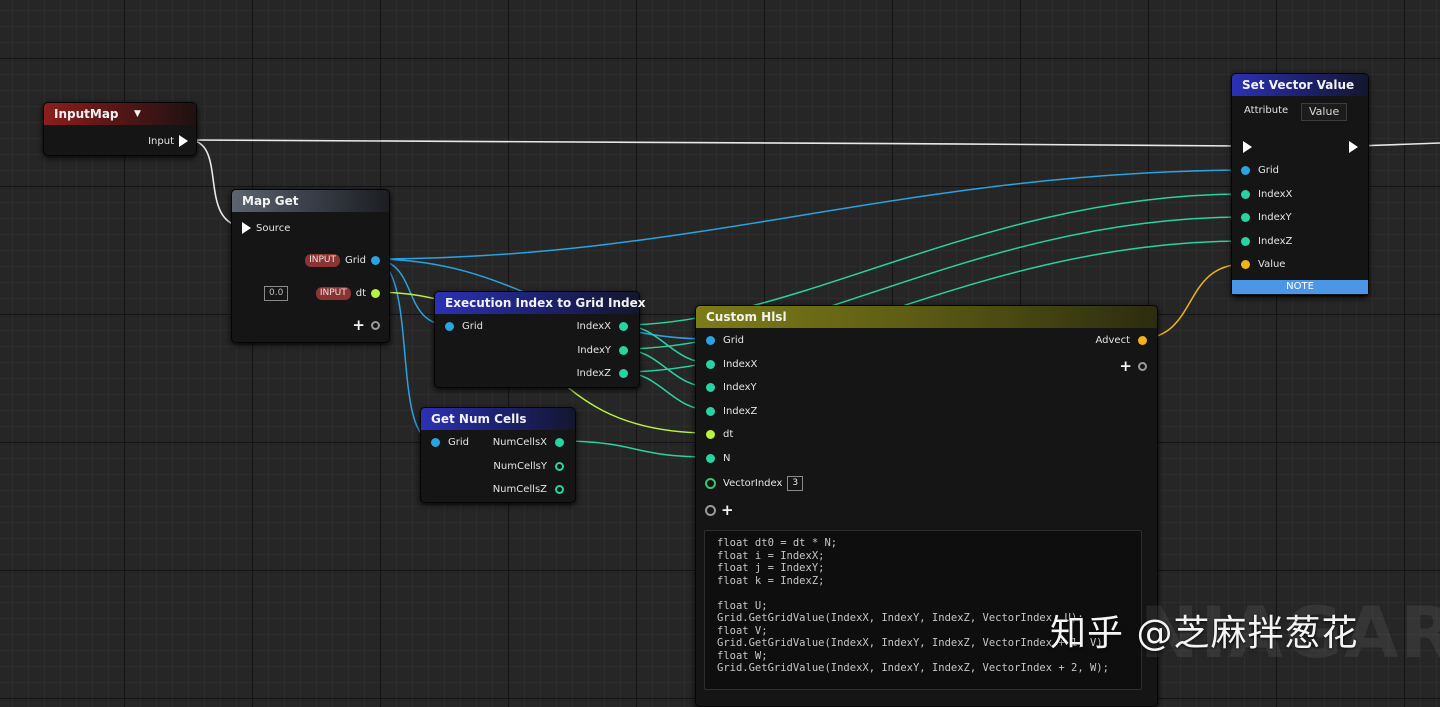  Describe the element at coordinates (270, 201) in the screenshot. I see `node-title: Map Get` at that location.